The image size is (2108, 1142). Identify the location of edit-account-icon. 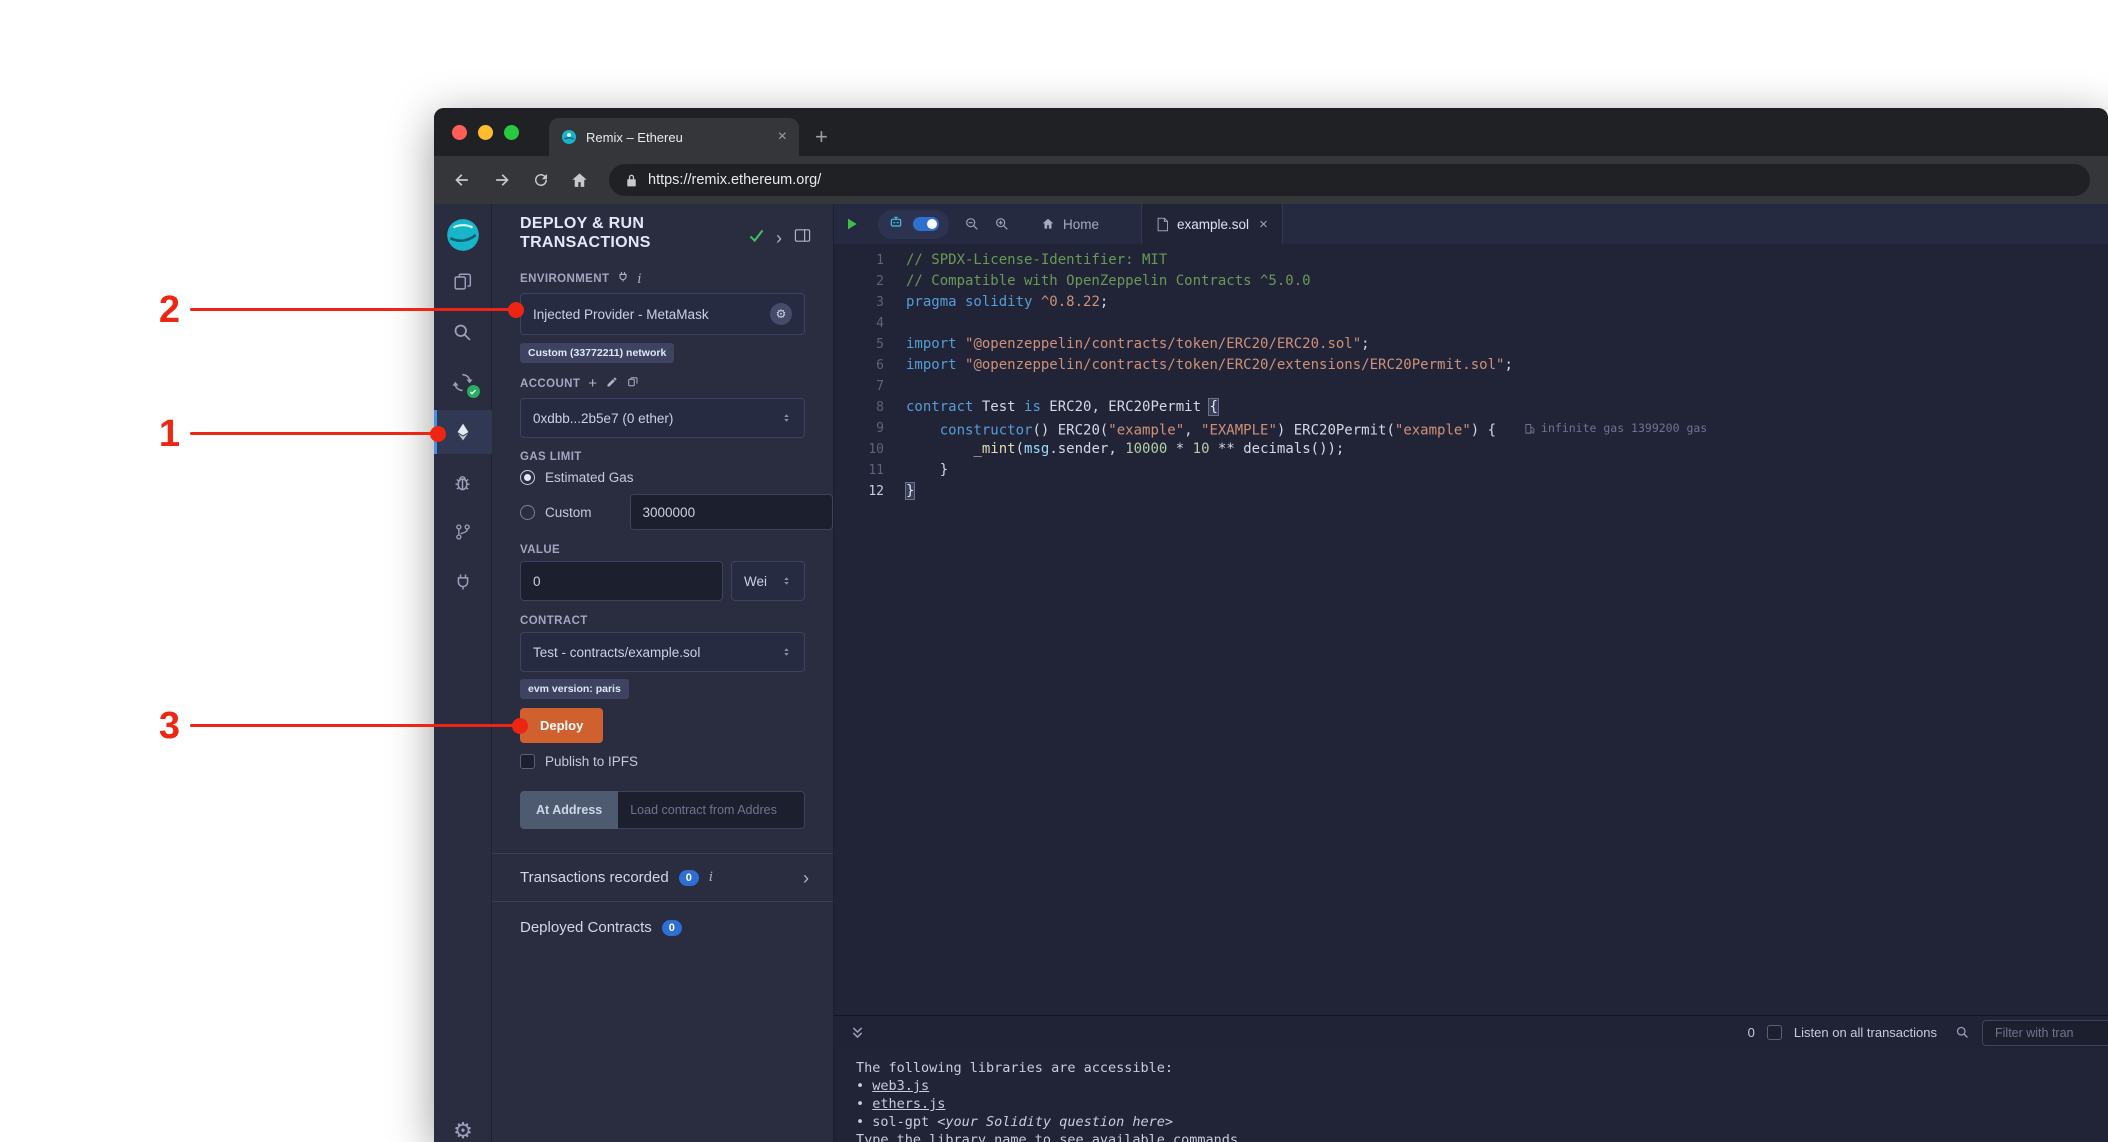
(612, 384).